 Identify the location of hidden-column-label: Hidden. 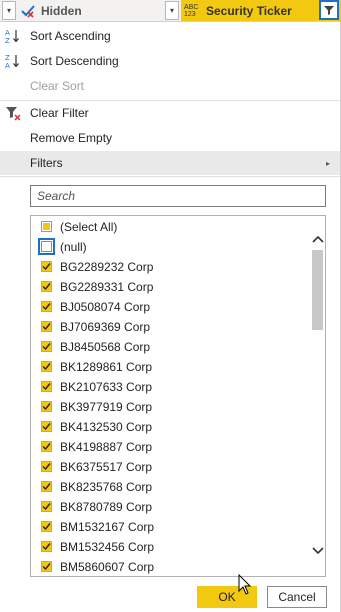
(61, 10).